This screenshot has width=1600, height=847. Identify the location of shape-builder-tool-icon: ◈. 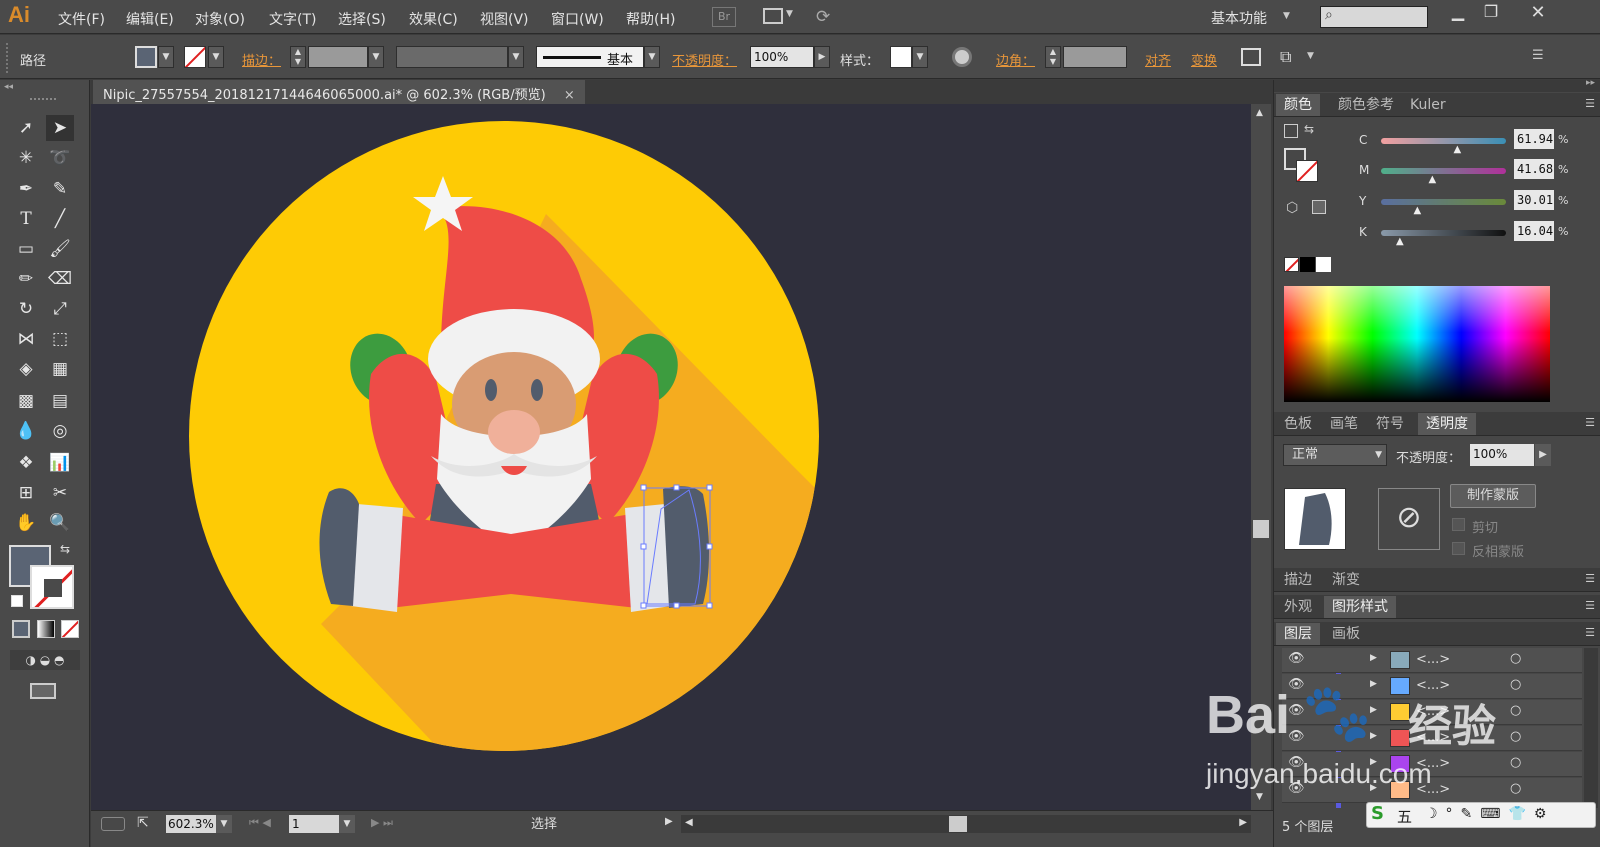
(26, 369).